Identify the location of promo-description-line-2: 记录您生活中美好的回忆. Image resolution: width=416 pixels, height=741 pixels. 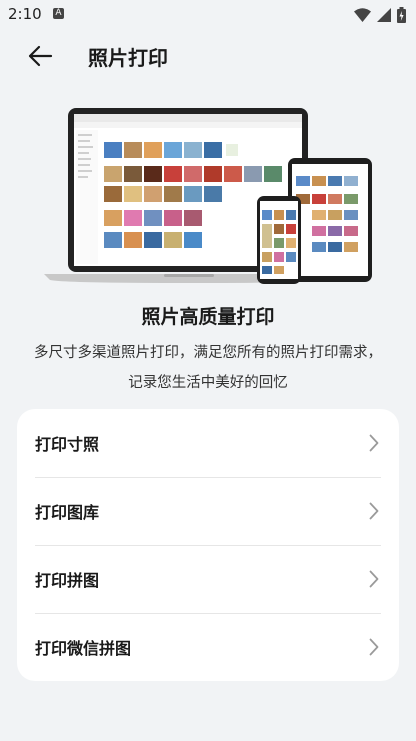
(208, 383).